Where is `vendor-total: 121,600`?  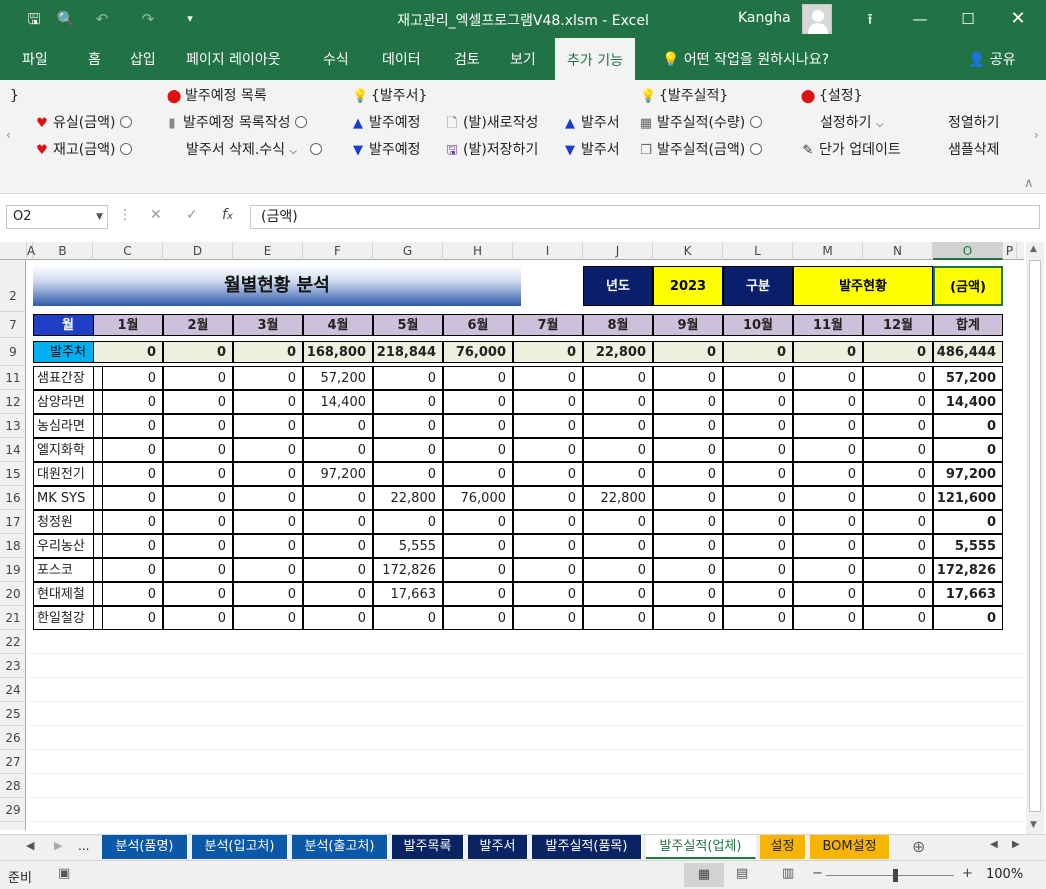 vendor-total: 121,600 is located at coordinates (968, 498).